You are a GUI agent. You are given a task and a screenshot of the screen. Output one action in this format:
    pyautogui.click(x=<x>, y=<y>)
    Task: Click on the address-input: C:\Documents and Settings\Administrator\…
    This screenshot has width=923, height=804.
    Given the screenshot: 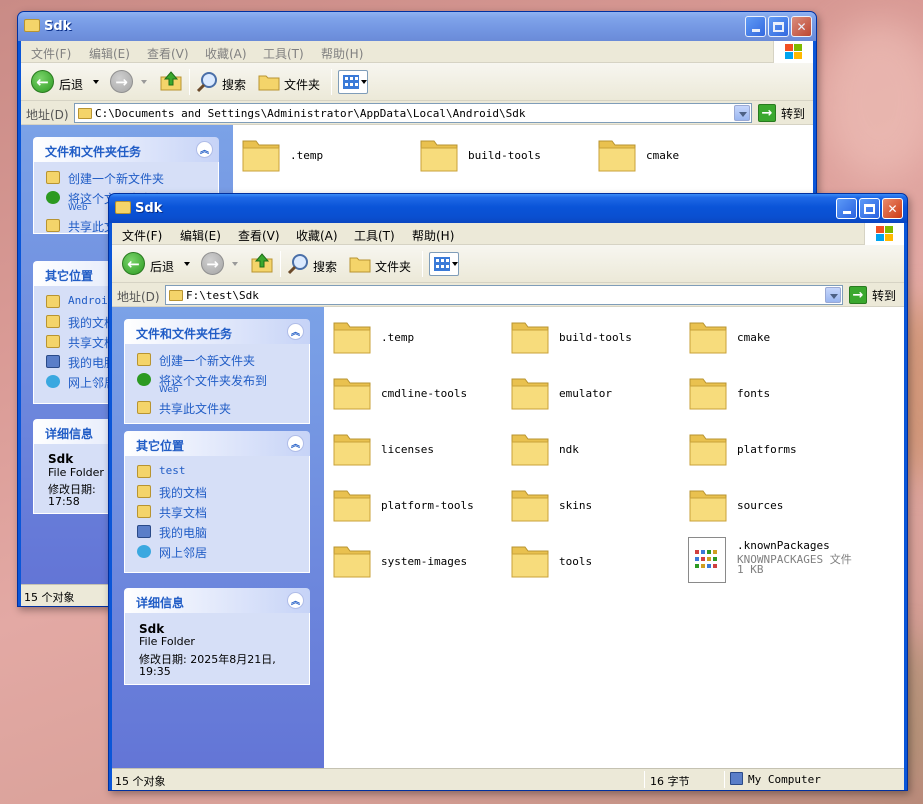 What is the action you would take?
    pyautogui.click(x=413, y=113)
    